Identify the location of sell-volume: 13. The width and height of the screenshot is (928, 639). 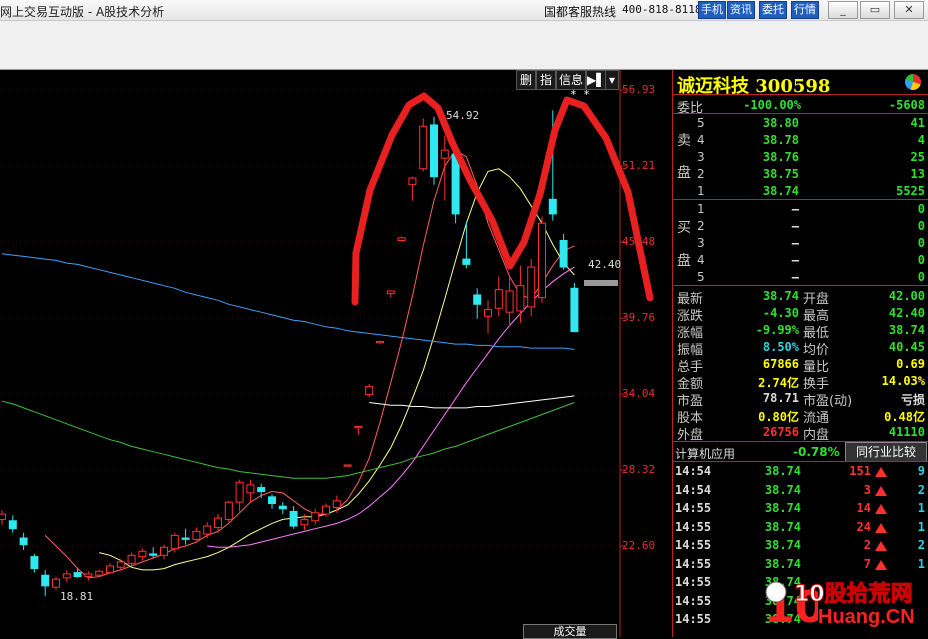
(917, 174).